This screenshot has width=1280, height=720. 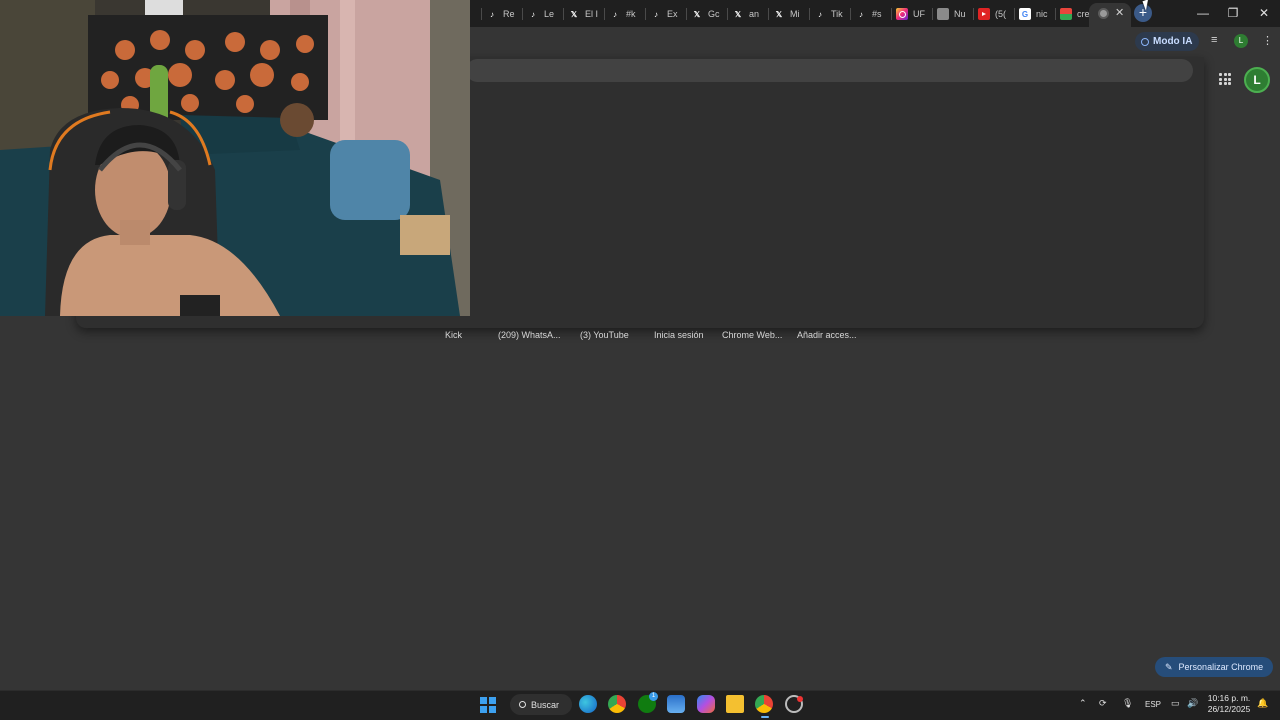 What do you see at coordinates (707, 14) in the screenshot?
I see `browser-tab: 𝕏 Gc` at bounding box center [707, 14].